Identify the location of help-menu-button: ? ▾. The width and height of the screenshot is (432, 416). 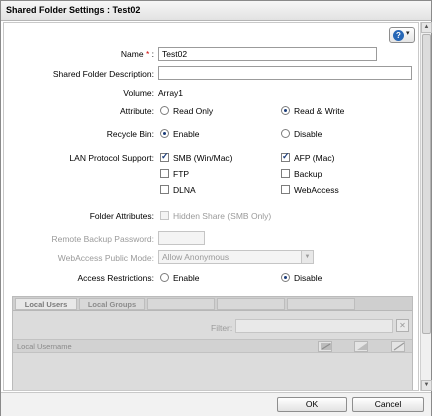
(402, 35).